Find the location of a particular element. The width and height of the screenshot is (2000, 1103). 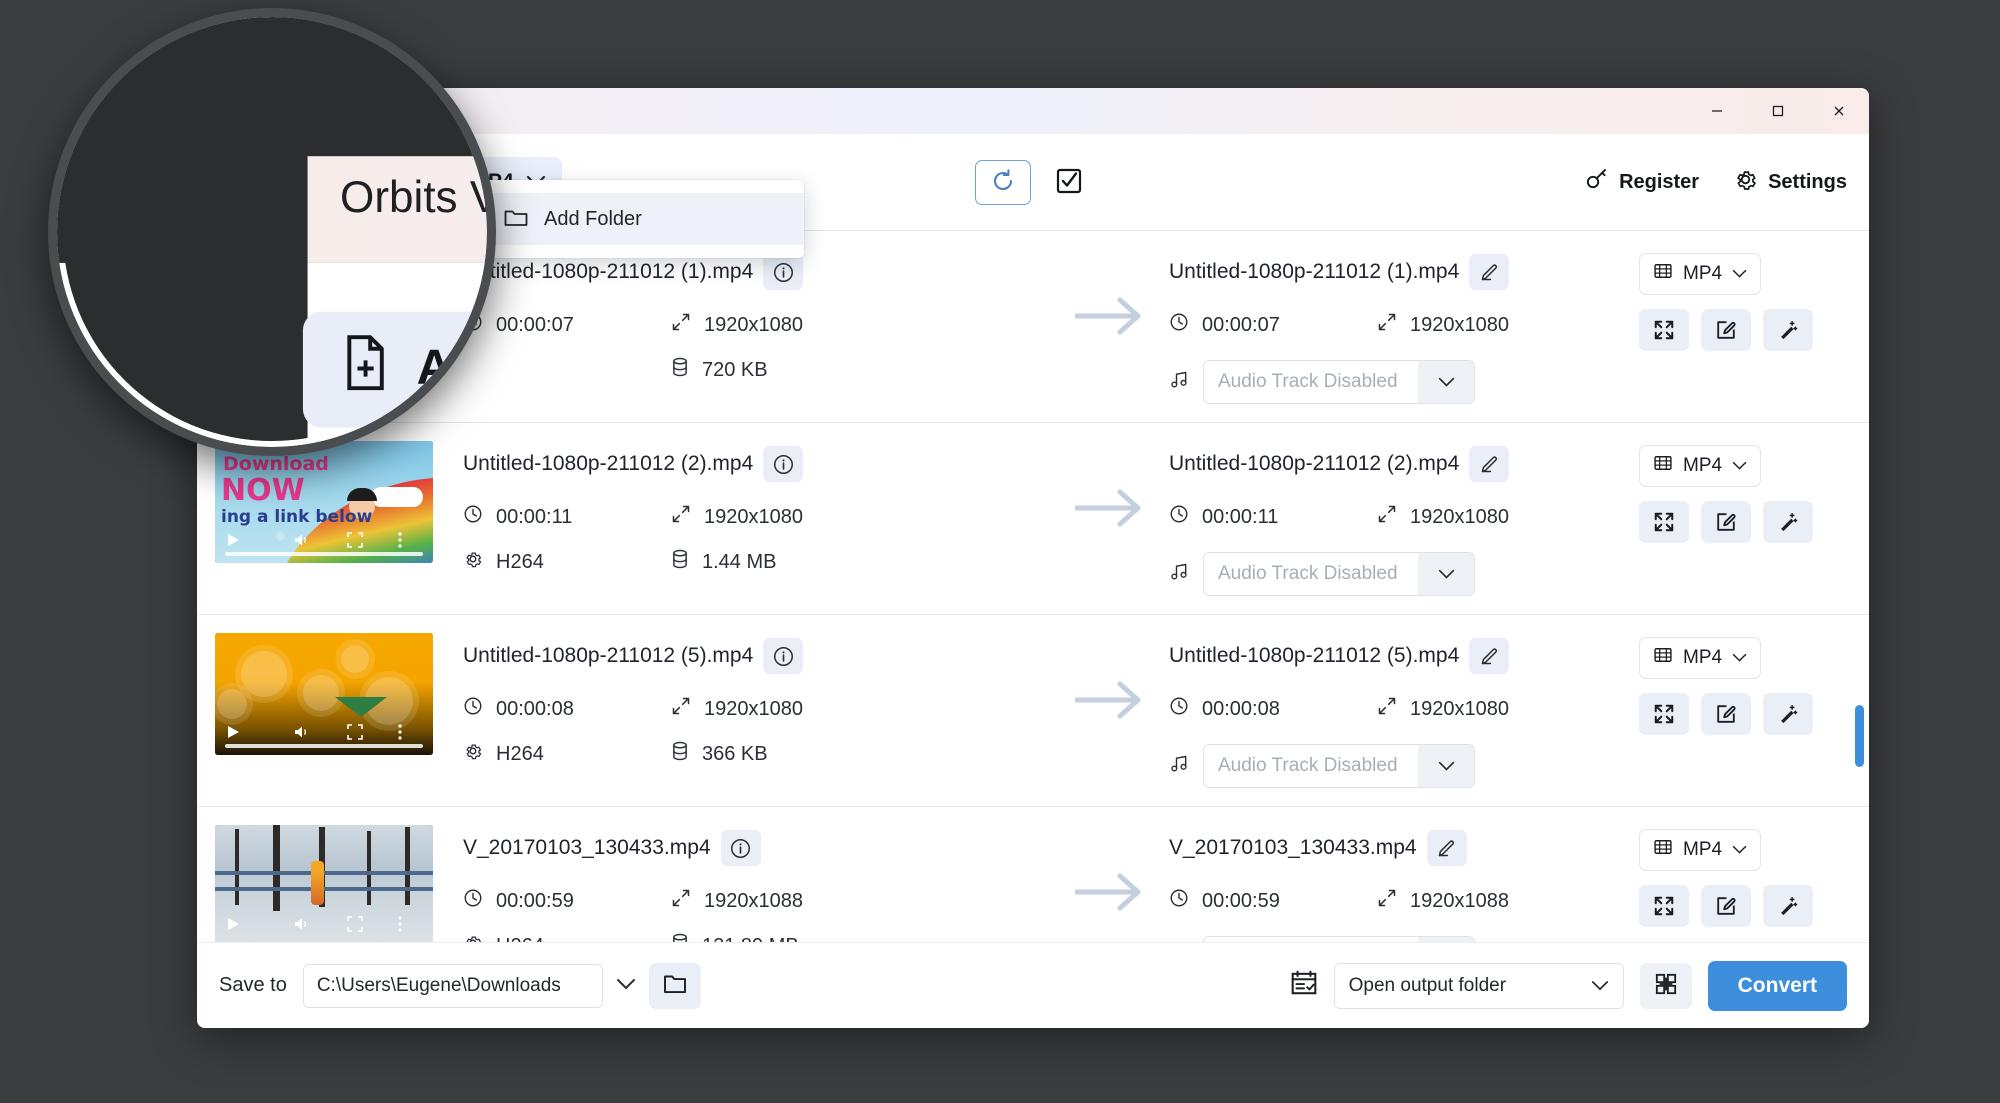

output-duration-value: 00:00:11 is located at coordinates (1240, 516).